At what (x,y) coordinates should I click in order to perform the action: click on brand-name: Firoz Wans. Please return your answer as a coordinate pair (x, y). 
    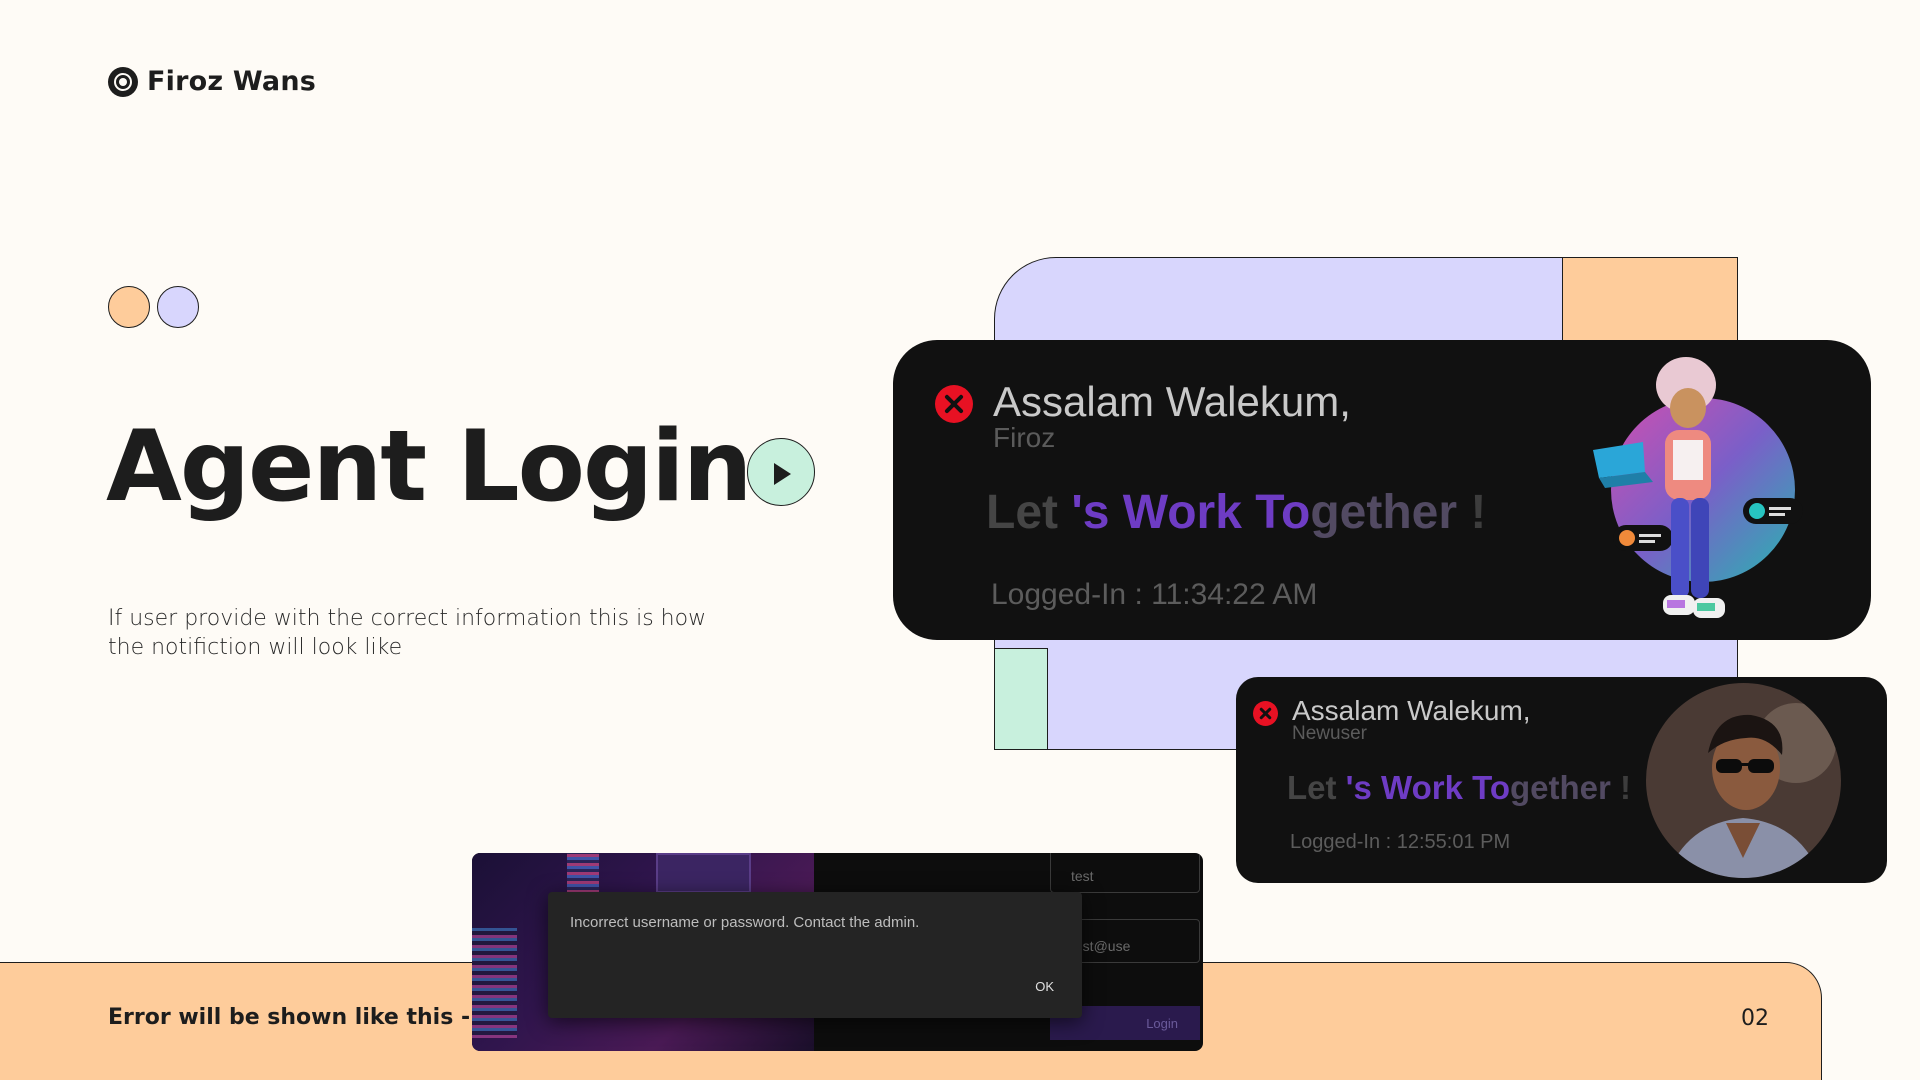
    Looking at the image, I should click on (232, 81).